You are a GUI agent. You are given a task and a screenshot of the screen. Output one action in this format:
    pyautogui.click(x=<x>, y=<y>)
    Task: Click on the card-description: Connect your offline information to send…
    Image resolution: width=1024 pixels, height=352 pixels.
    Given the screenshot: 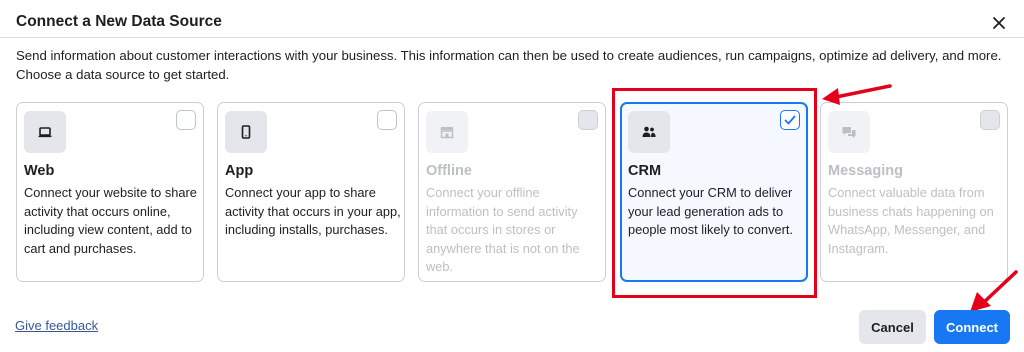 What is the action you would take?
    pyautogui.click(x=503, y=229)
    